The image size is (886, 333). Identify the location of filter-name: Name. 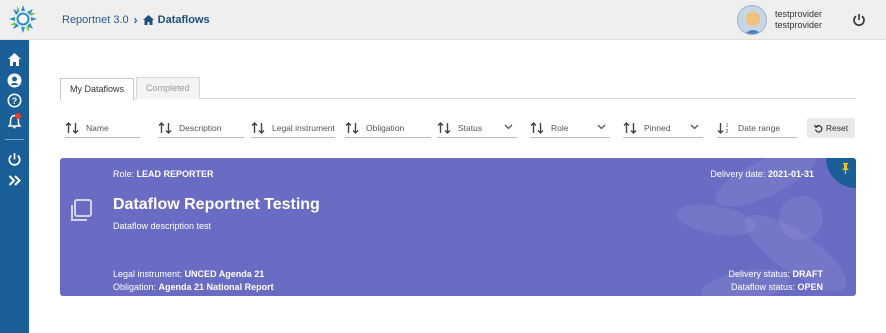
(102, 128).